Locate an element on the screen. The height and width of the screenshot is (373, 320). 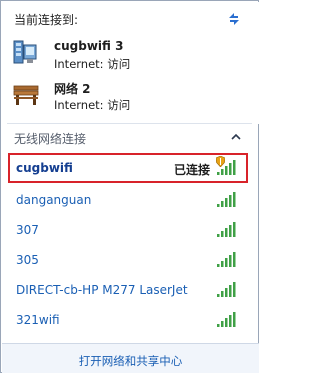
connected-network-2-name: 网络 2 is located at coordinates (72, 89).